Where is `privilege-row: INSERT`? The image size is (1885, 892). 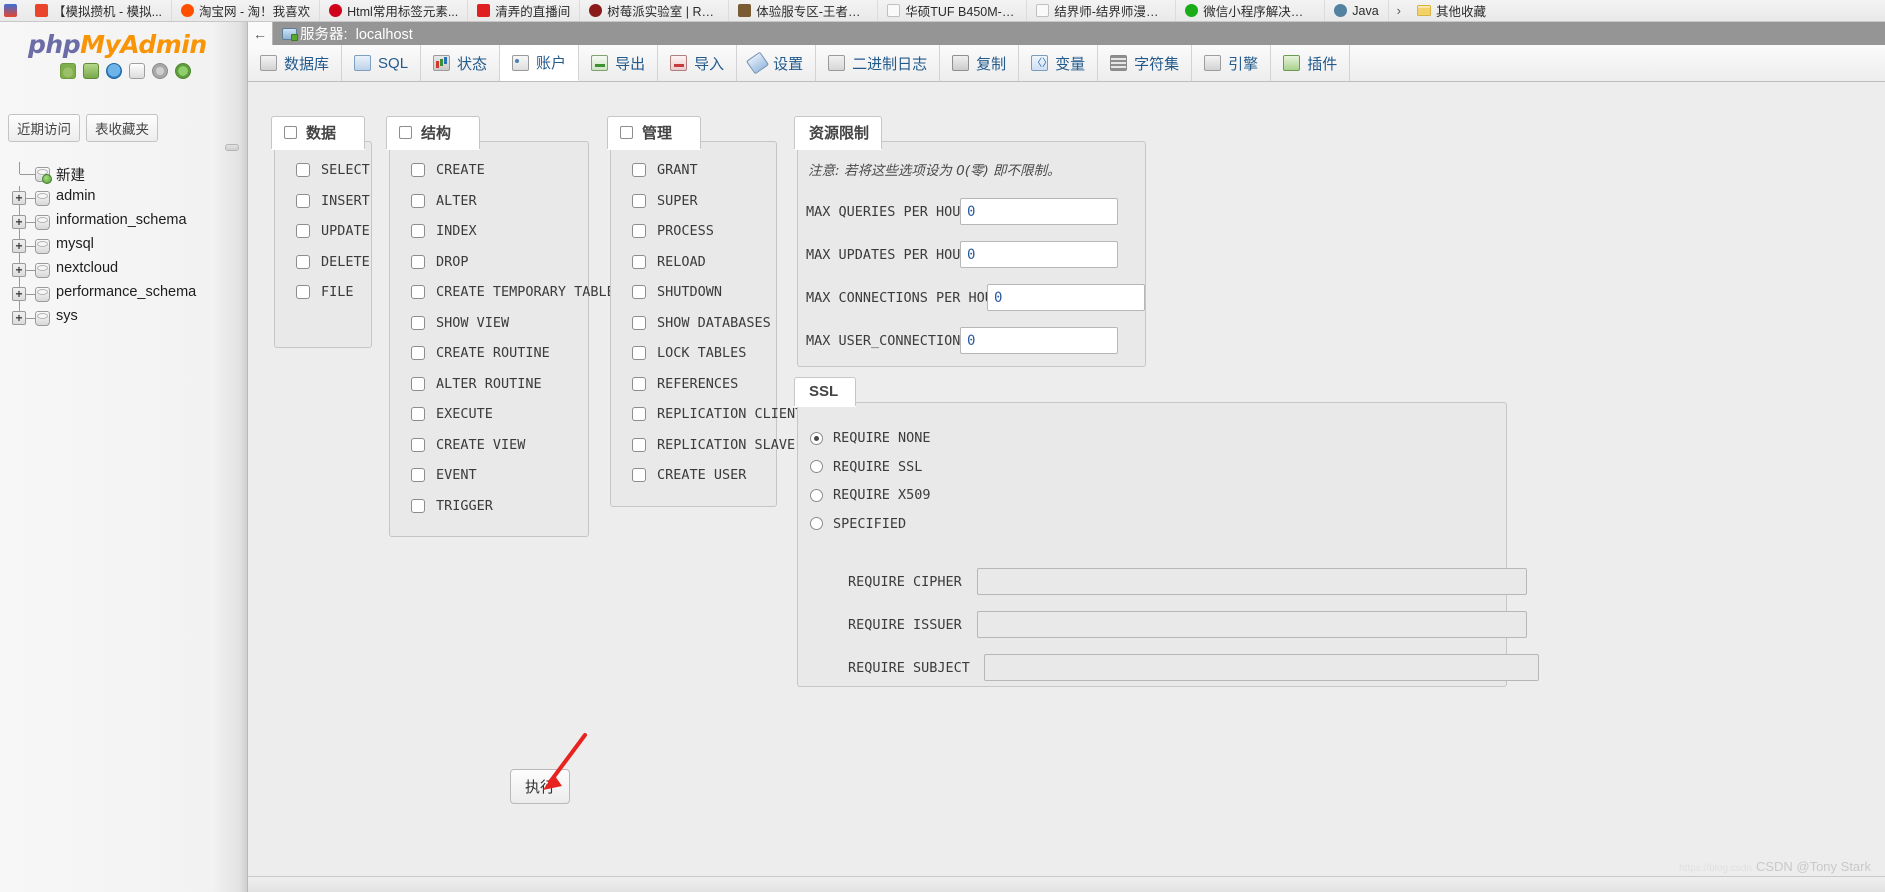
privilege-row: INSERT is located at coordinates (323, 201).